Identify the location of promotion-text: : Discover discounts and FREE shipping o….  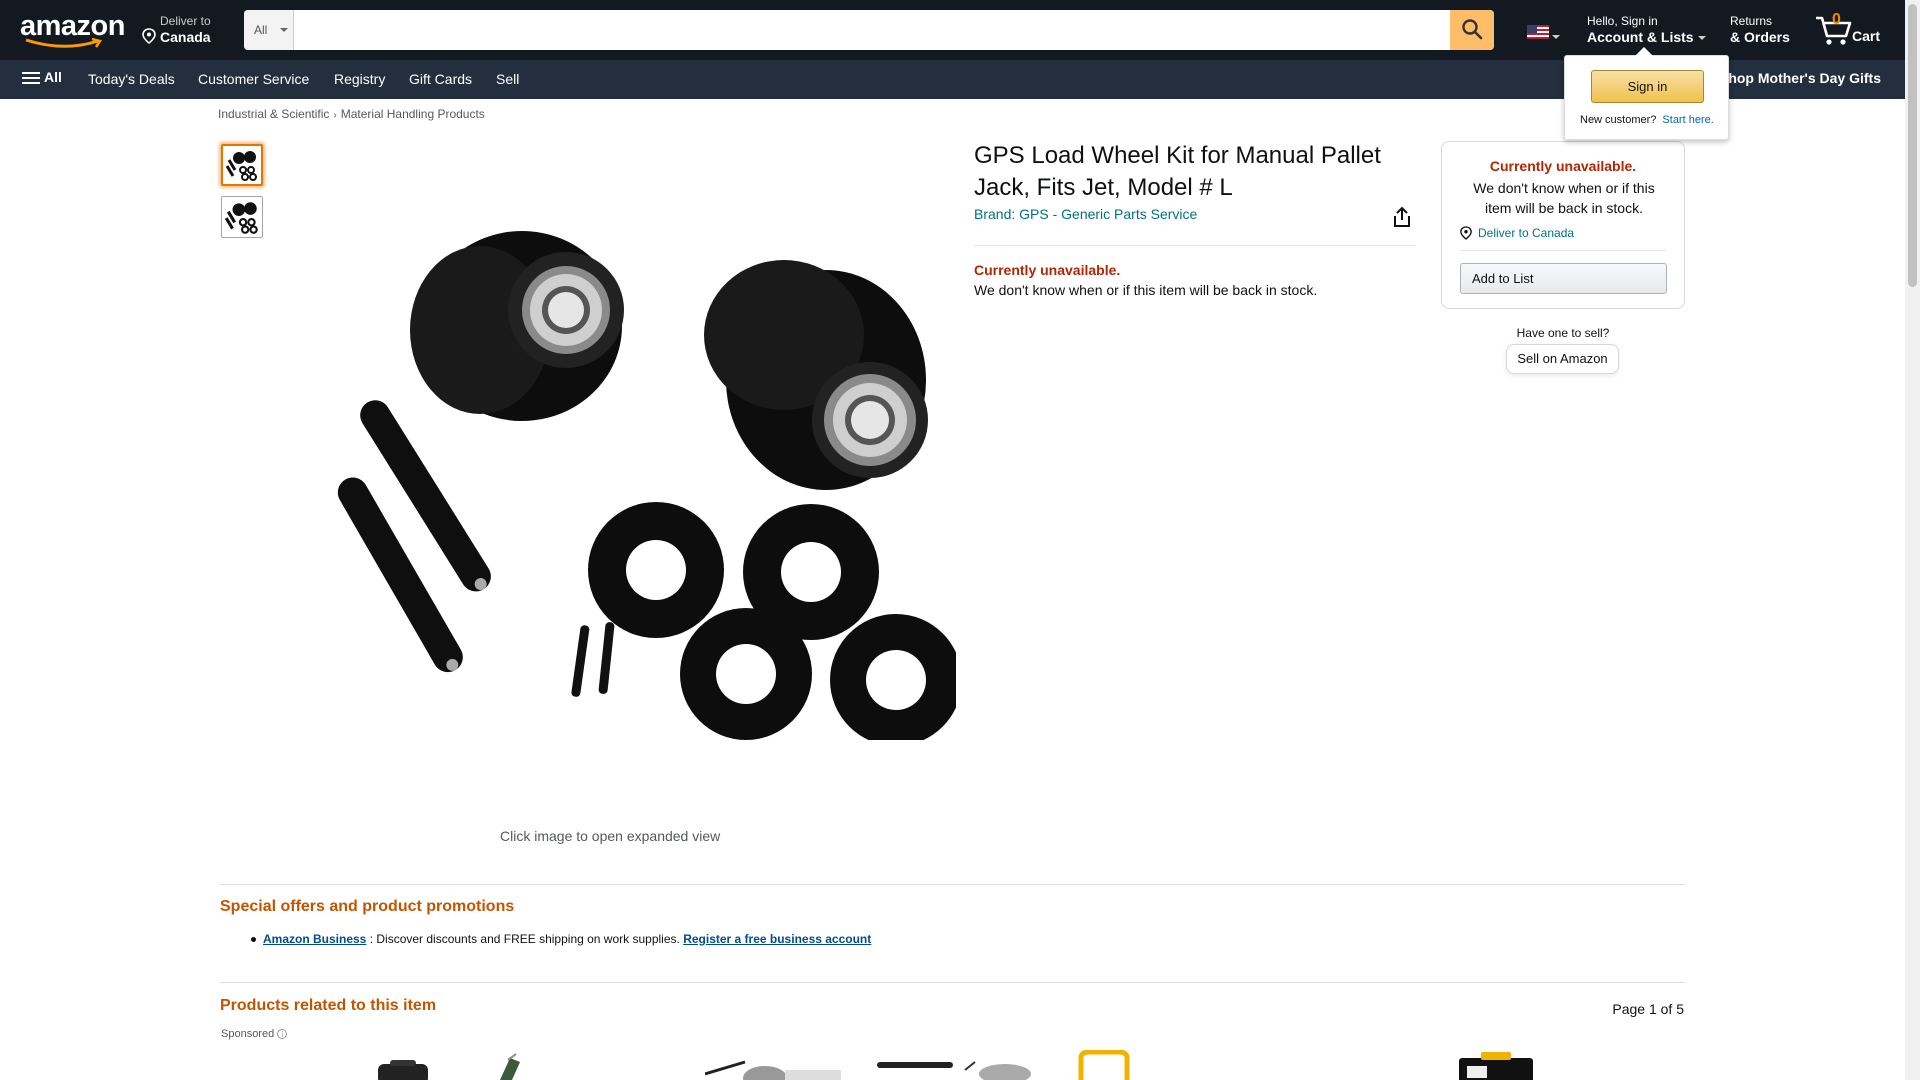
(525, 939).